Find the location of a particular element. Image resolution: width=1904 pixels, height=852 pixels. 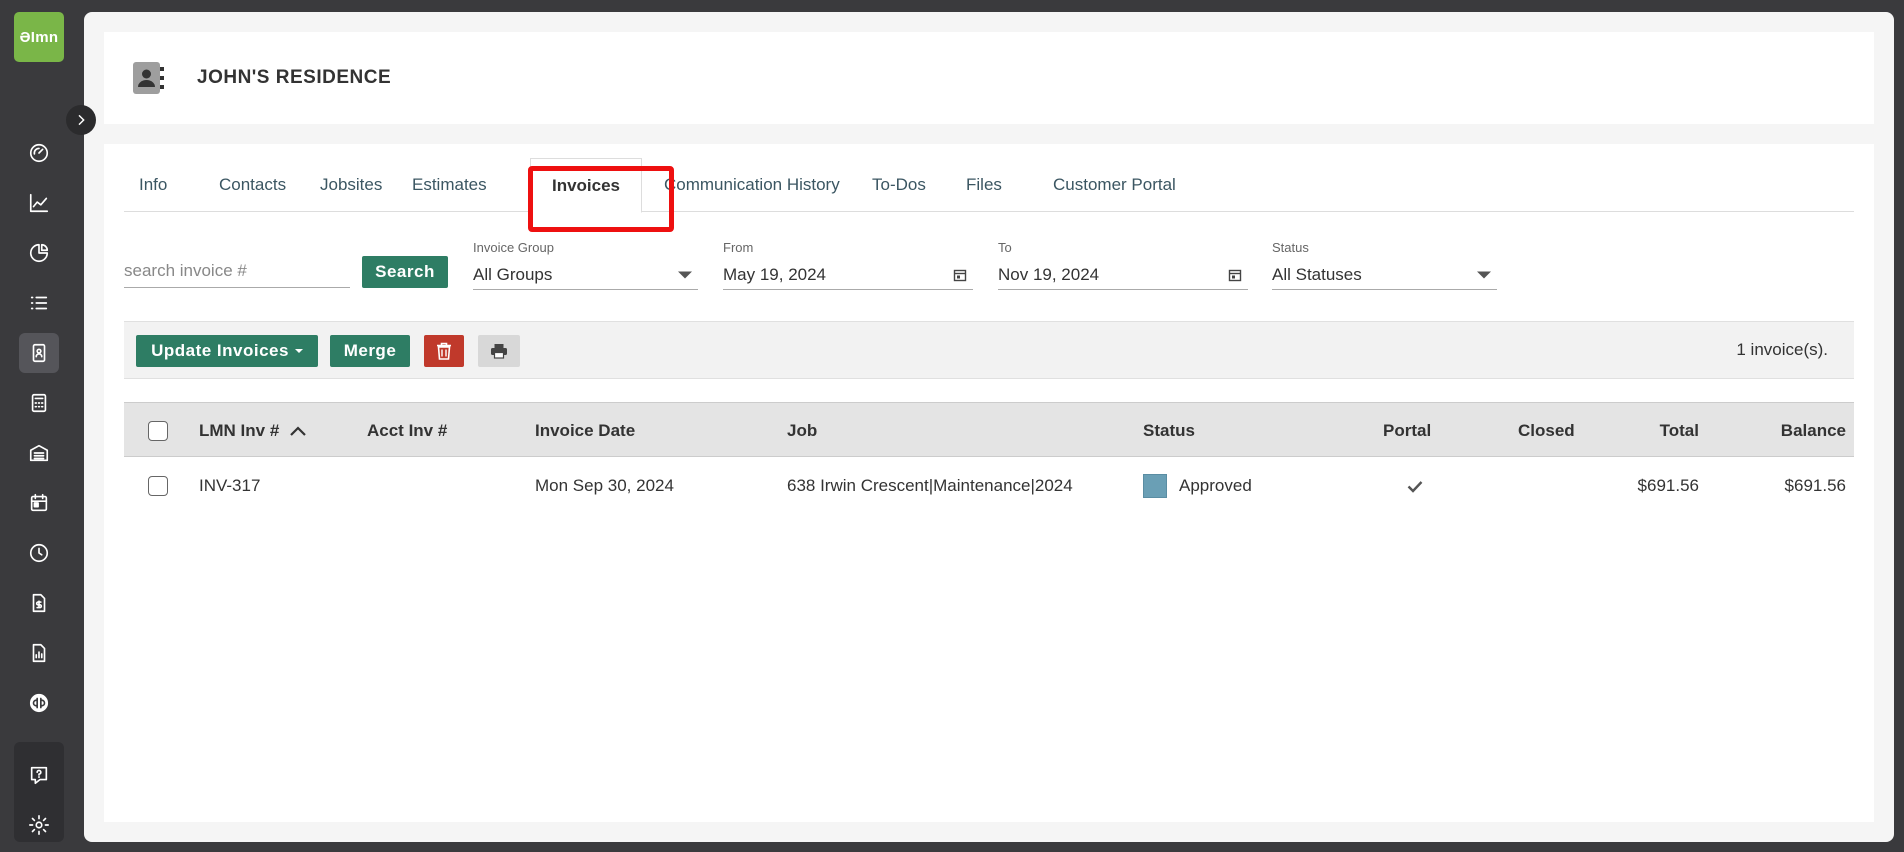

cell-total: $691.56 is located at coordinates (1668, 485).